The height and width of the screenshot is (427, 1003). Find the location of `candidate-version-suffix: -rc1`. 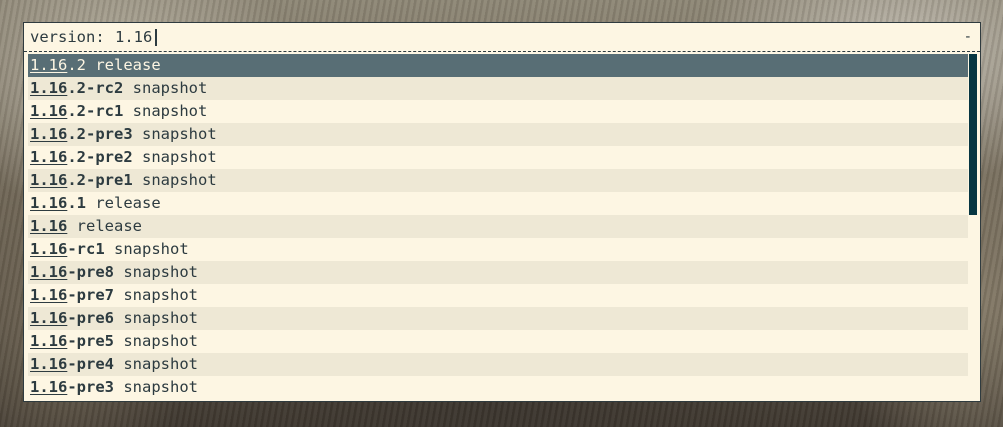

candidate-version-suffix: -rc1 is located at coordinates (86, 249).